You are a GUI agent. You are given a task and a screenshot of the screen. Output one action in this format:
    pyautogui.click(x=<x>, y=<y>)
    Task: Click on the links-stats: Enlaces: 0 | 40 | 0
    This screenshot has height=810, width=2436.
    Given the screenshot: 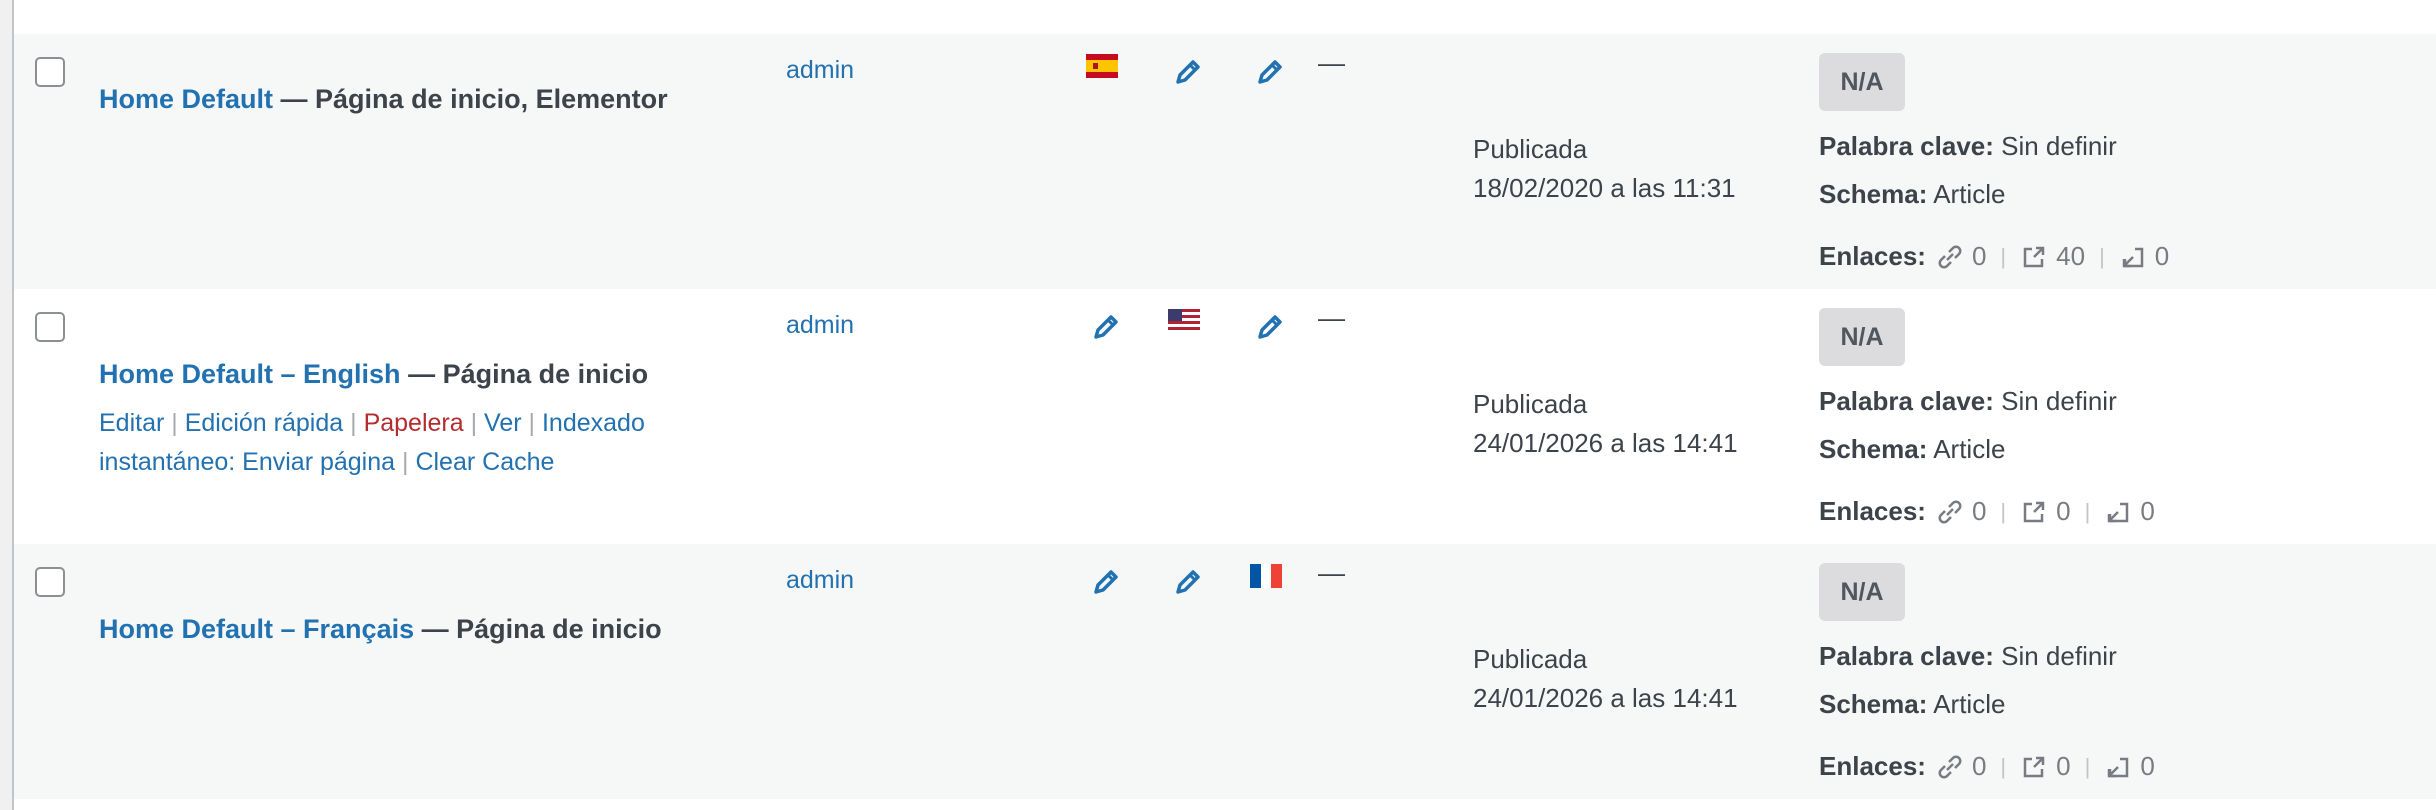 What is the action you would take?
    pyautogui.click(x=1994, y=256)
    